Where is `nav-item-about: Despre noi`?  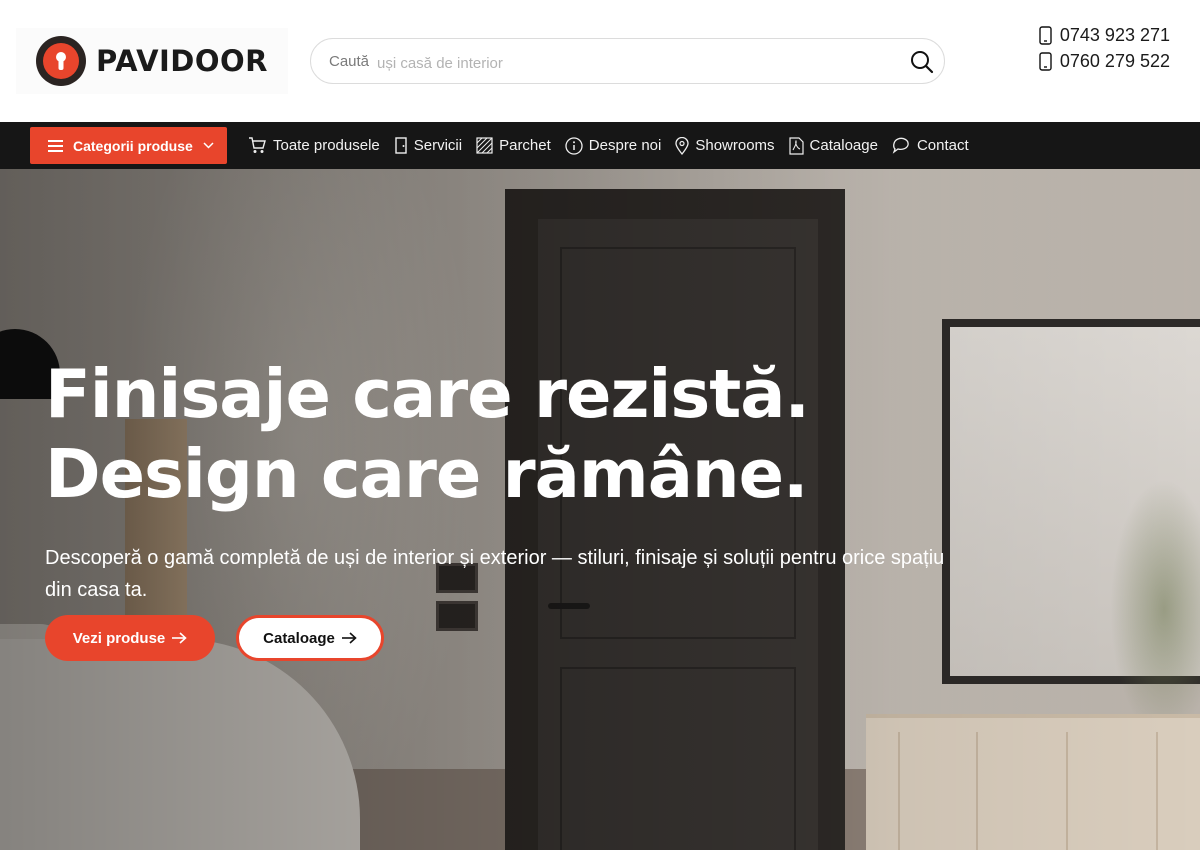 nav-item-about: Despre noi is located at coordinates (613, 145).